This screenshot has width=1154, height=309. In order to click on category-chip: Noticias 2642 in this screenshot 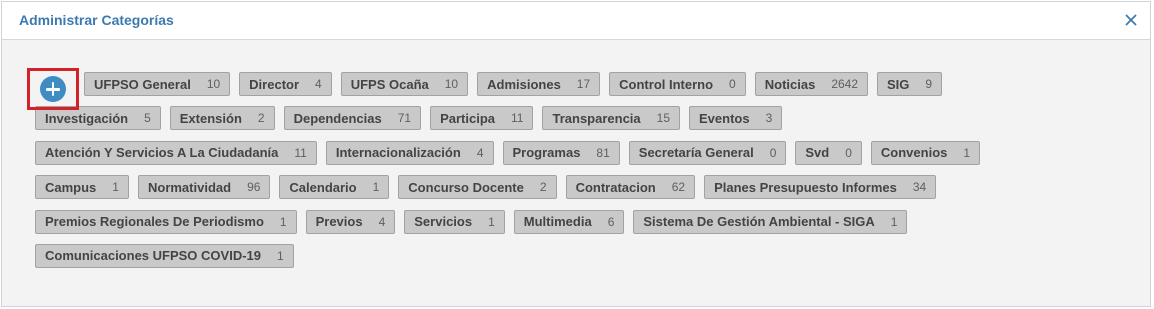, I will do `click(811, 84)`.